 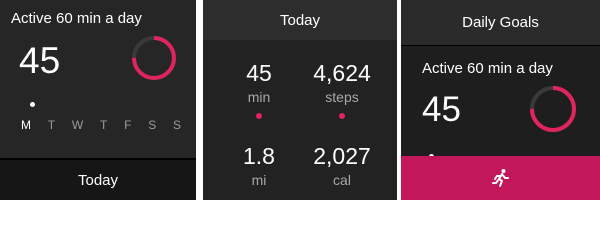 What do you see at coordinates (500, 22) in the screenshot?
I see `screen-header: Daily Goals` at bounding box center [500, 22].